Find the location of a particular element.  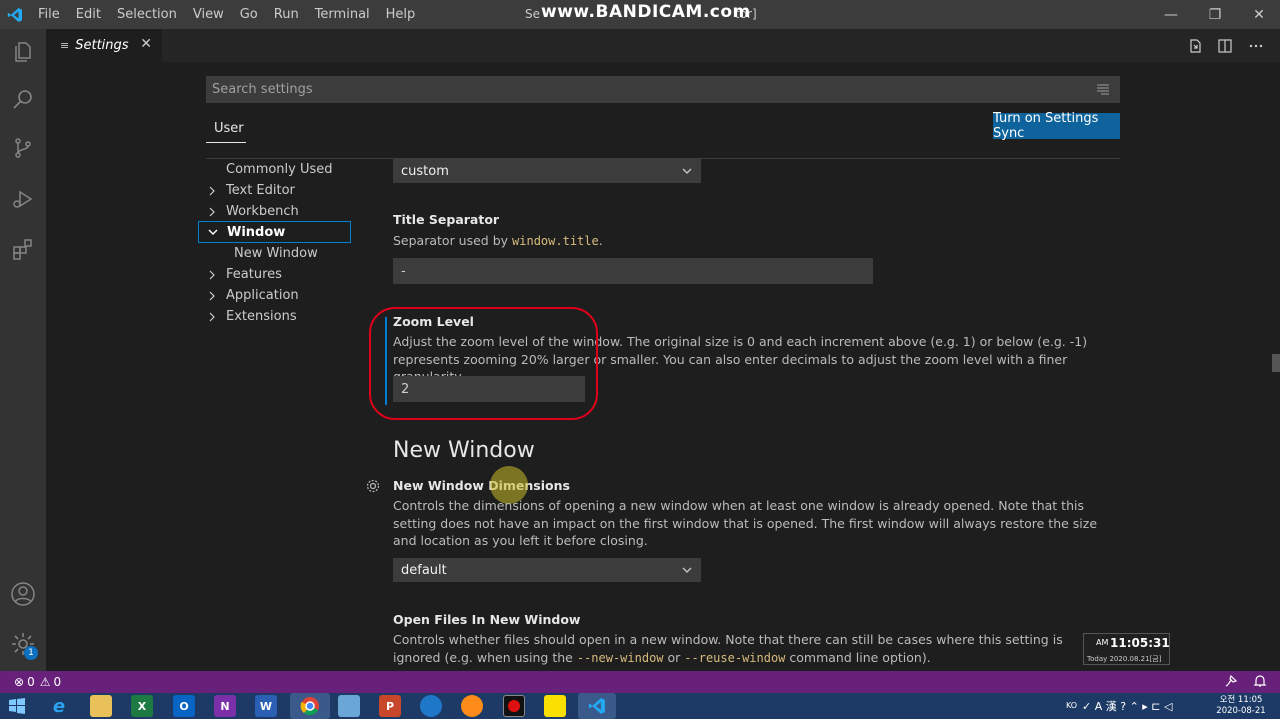

clock-date: Today 2020.08.21[금] is located at coordinates (1124, 659).